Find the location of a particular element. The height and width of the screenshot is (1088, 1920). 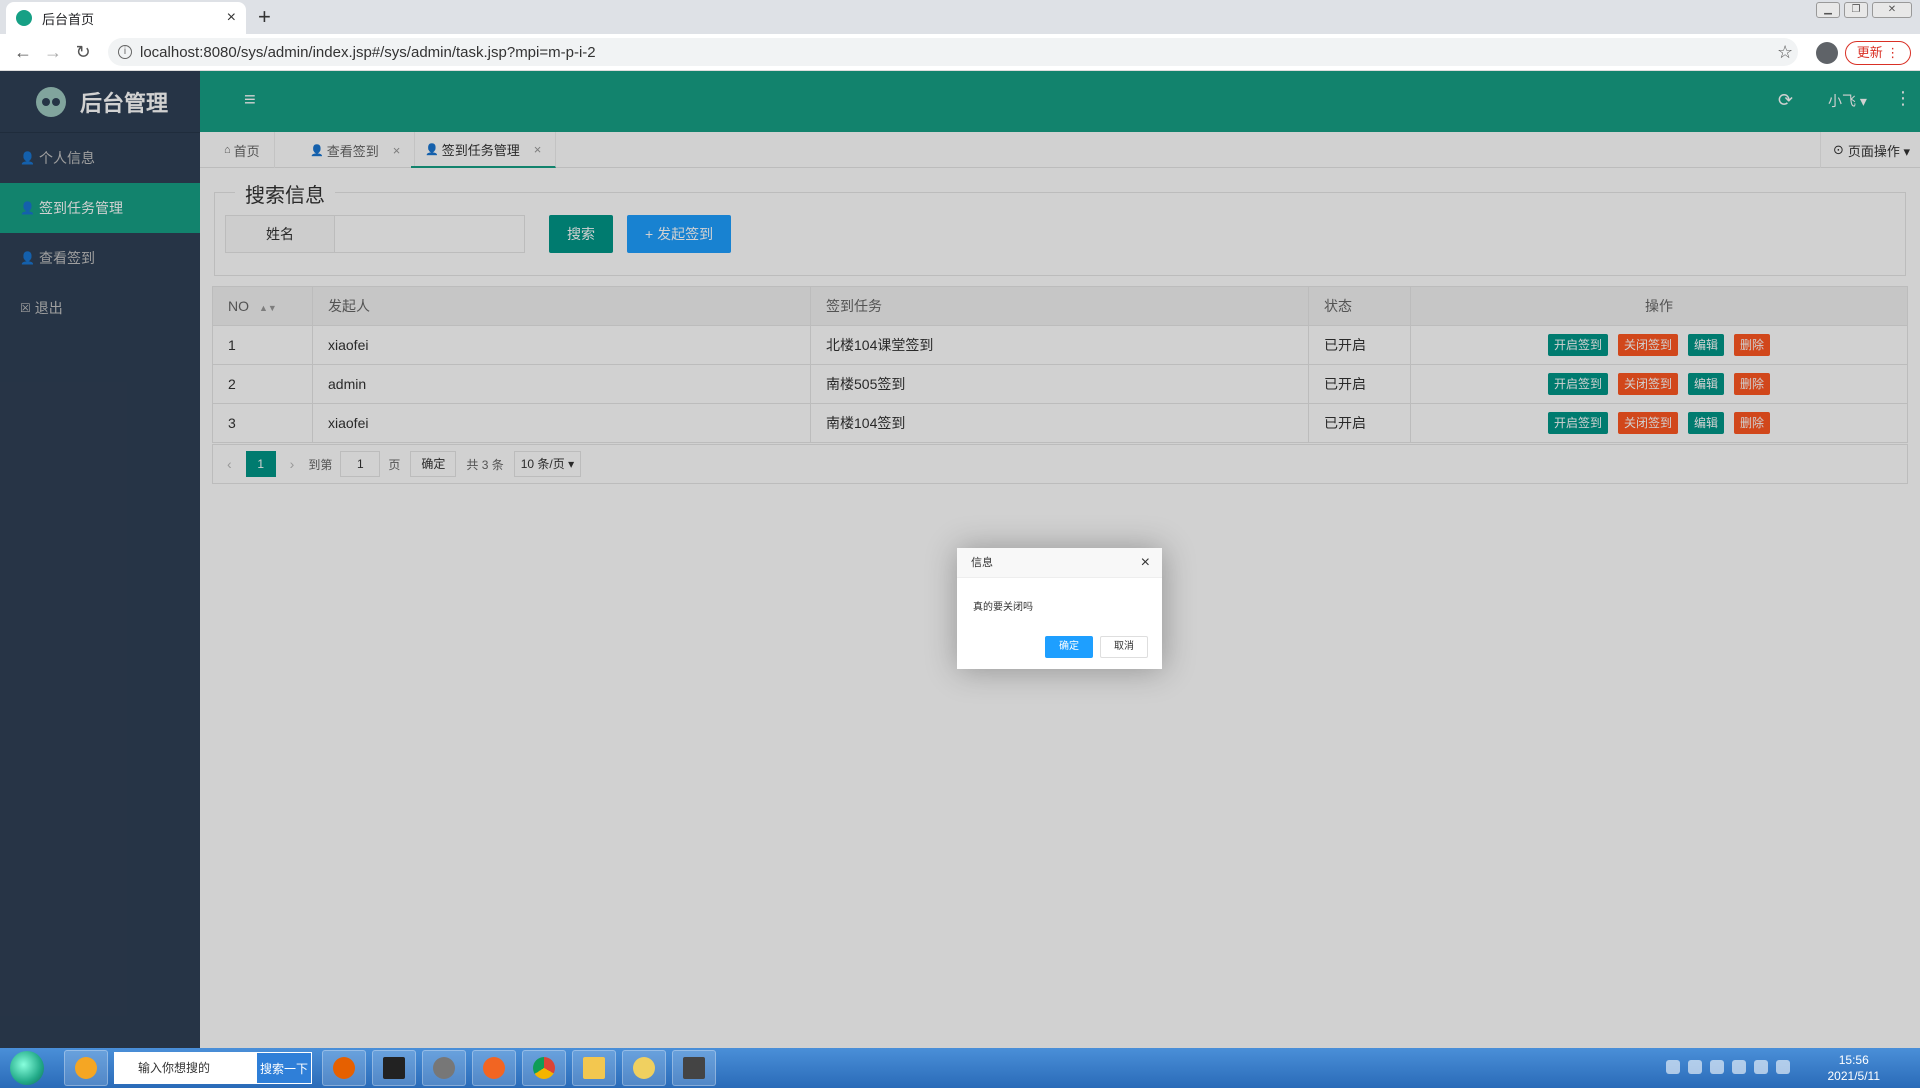

chrome-icon is located at coordinates (544, 1068).